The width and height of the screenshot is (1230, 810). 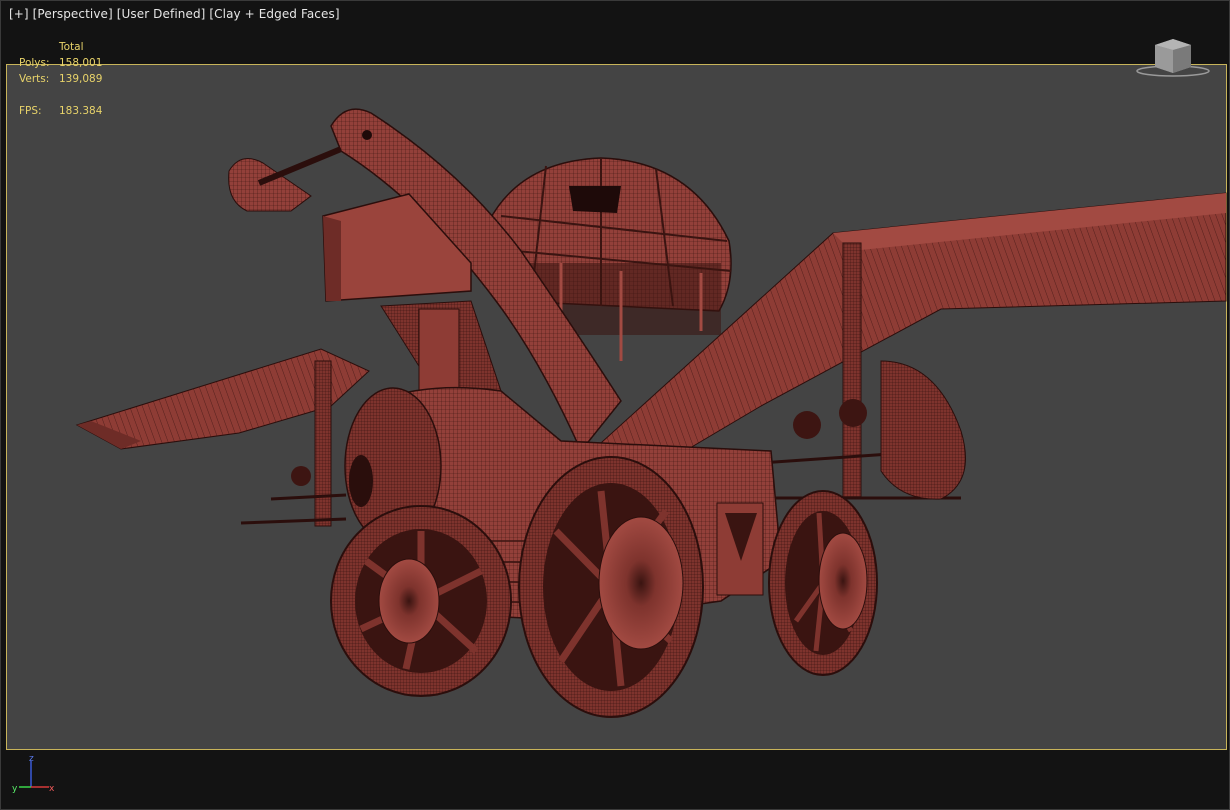 I want to click on verts-value: 139,089, so click(x=81, y=79).